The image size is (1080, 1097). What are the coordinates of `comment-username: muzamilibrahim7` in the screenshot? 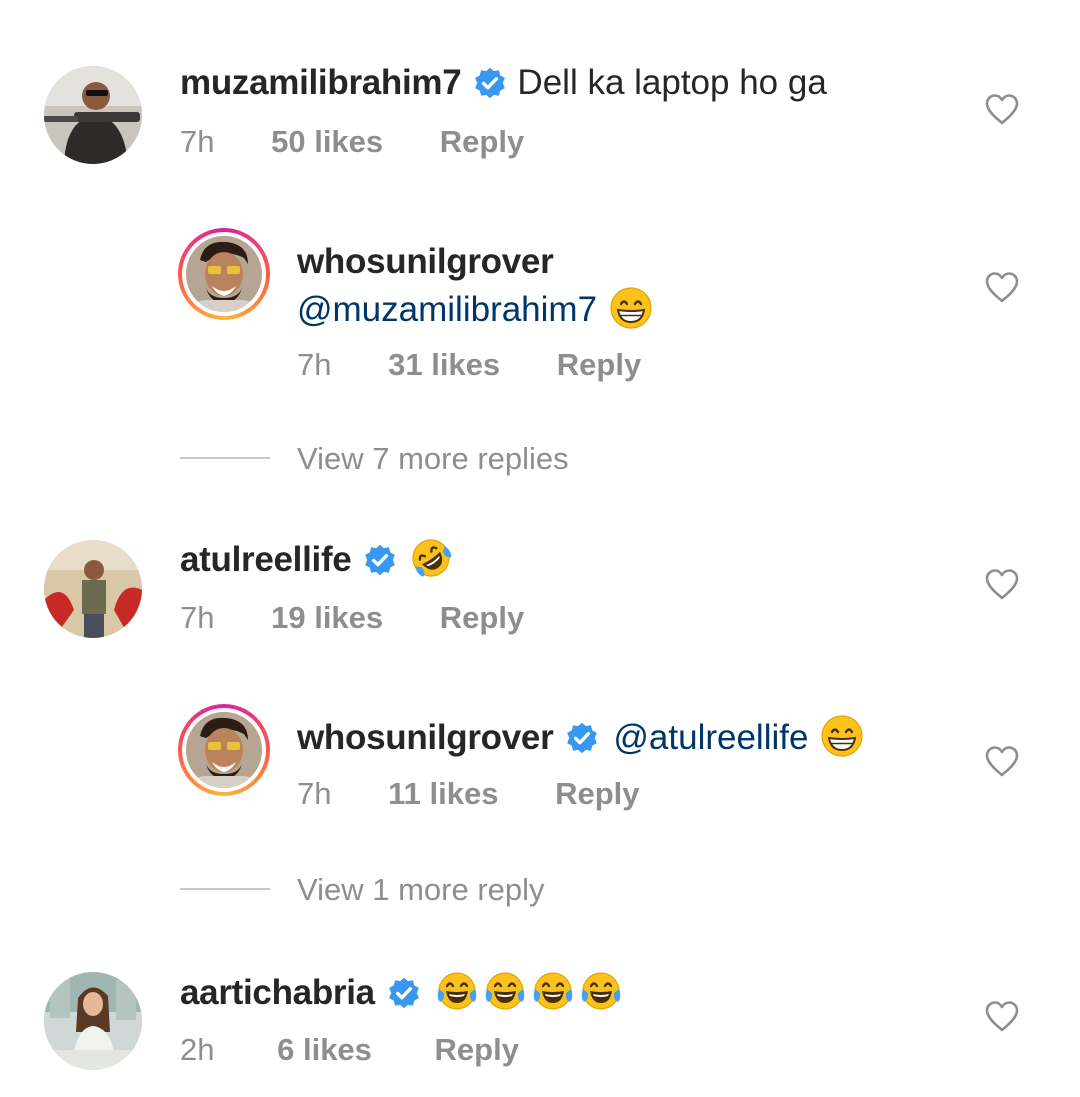 It's located at (321, 82).